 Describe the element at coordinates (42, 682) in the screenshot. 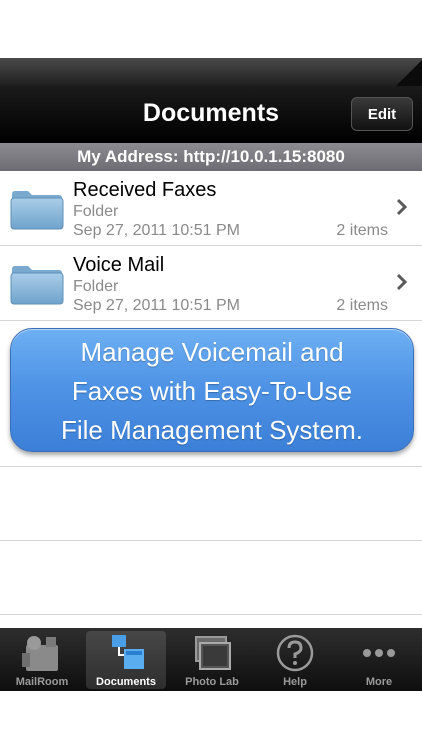

I see `tab-label: MailRoom` at that location.